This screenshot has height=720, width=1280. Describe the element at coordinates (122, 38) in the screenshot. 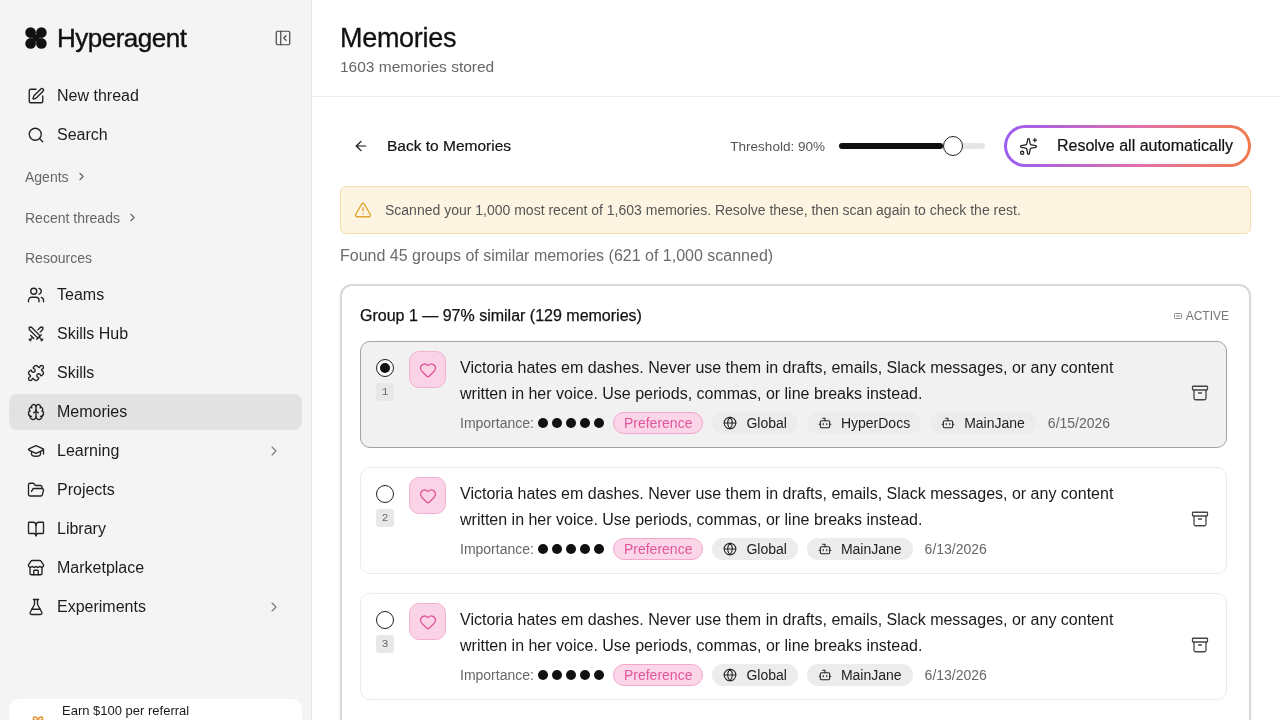

I see `app-logo-text: Hyperagent` at that location.